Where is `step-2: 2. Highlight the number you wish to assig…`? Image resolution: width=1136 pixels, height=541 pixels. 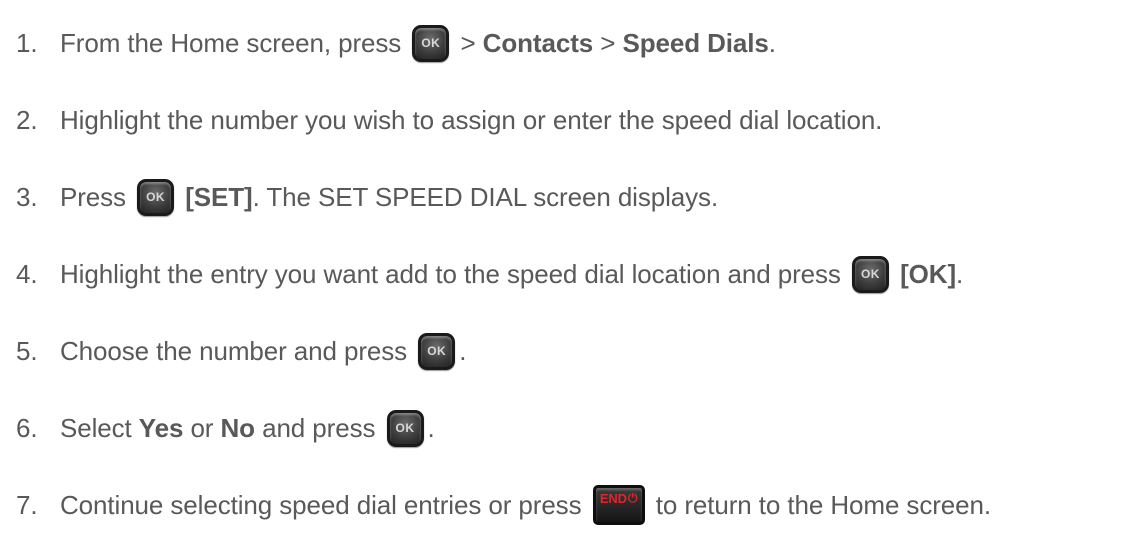
step-2: 2. Highlight the number you wish to assig… is located at coordinates (441, 120).